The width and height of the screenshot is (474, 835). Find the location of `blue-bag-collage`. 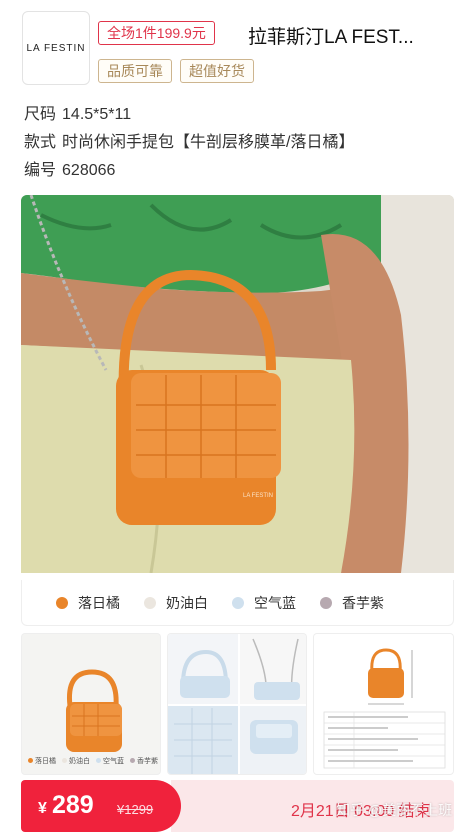

blue-bag-collage is located at coordinates (237, 704).